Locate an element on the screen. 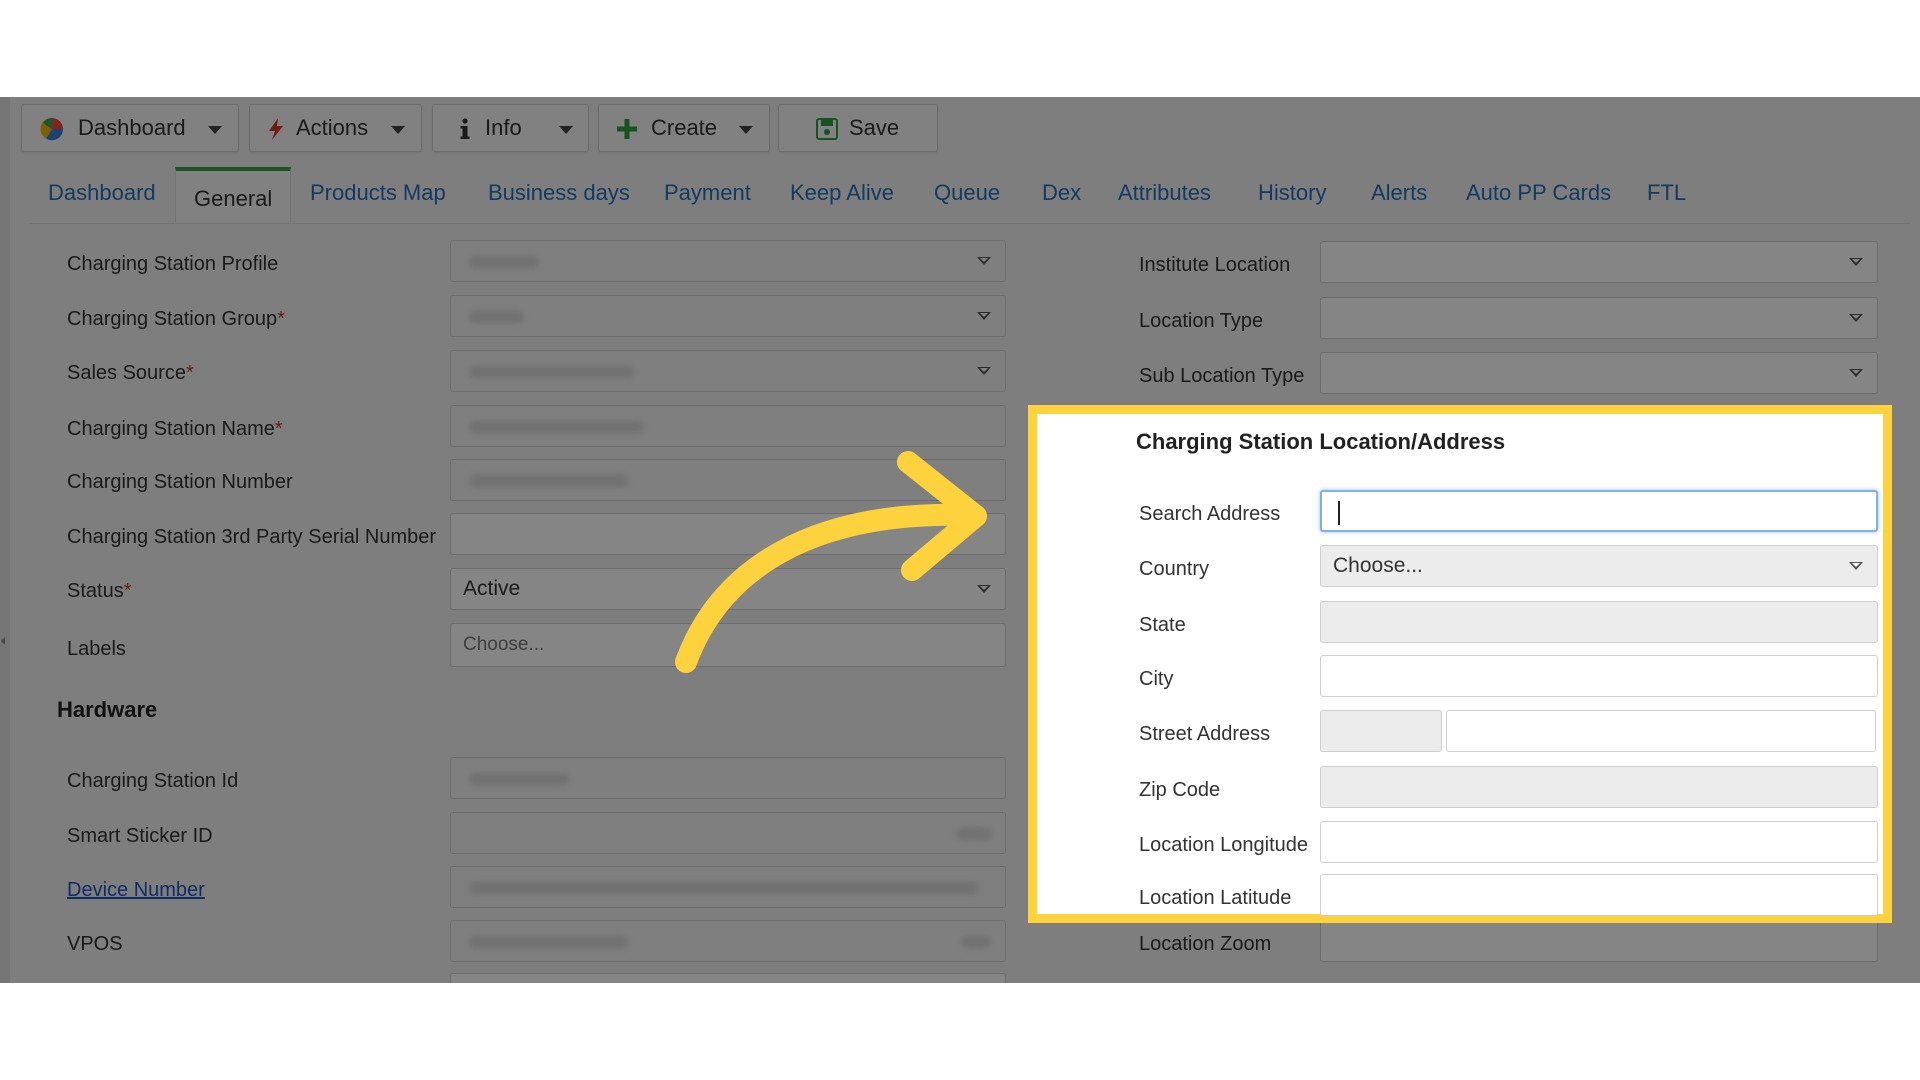 This screenshot has width=1920, height=1080. profile-label: Charging Station Profile is located at coordinates (173, 264).